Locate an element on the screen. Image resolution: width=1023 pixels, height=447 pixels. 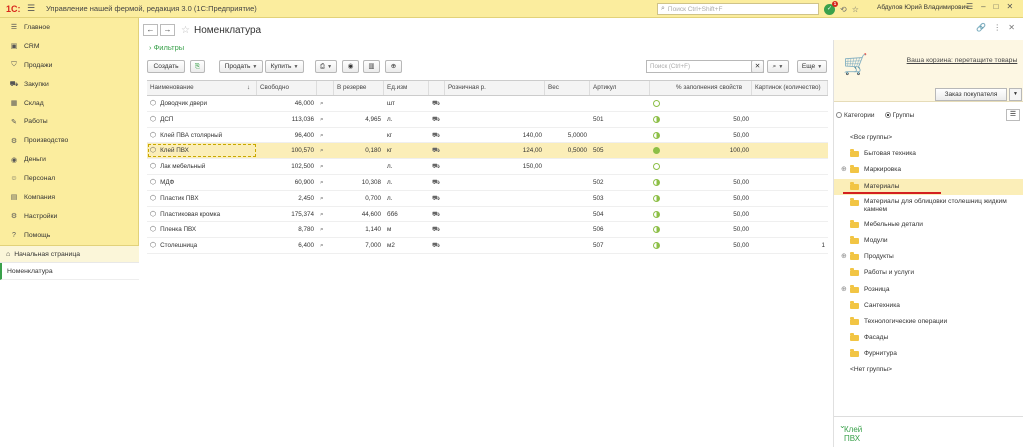
sidebar-item-2: ⛉ Продажи is located at coordinates (69, 65).